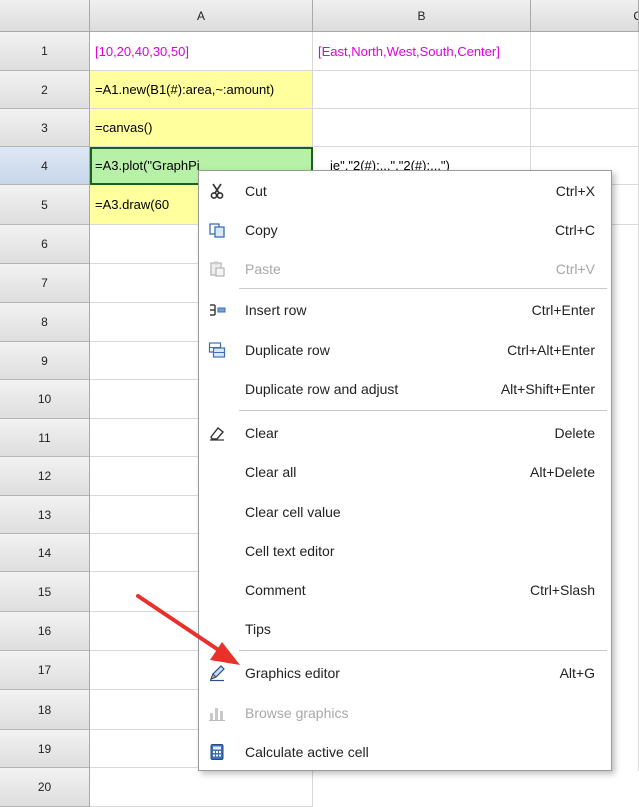 The image size is (639, 807). I want to click on row-header-5: 5, so click(45, 205).